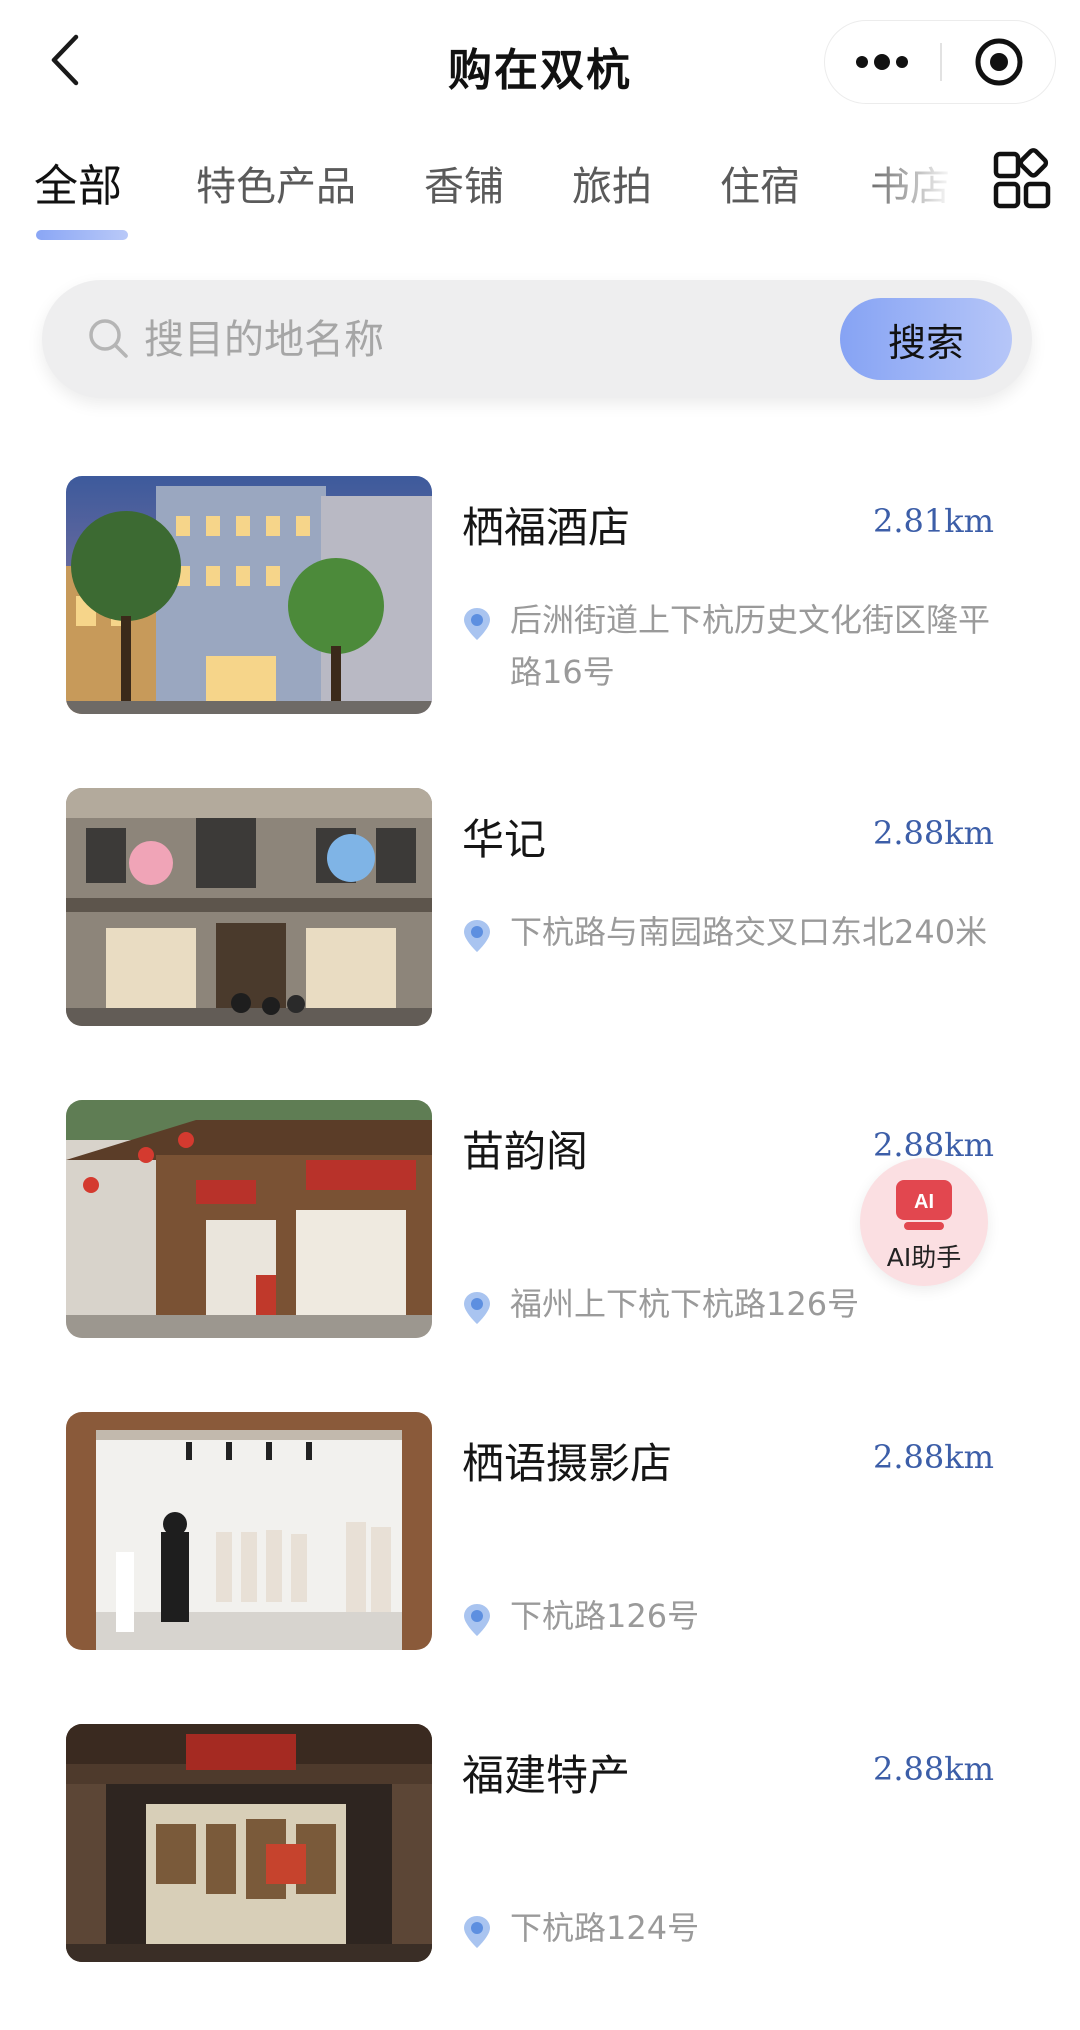  I want to click on tab-incense-shops: 香铺, so click(464, 183).